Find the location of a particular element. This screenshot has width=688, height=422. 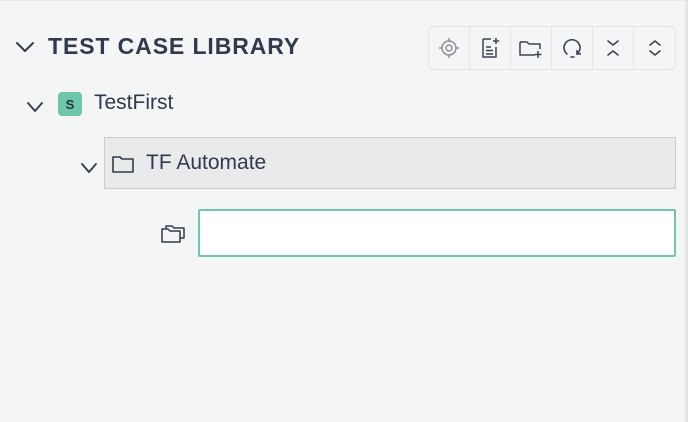

new-folder-icon is located at coordinates (173, 234).